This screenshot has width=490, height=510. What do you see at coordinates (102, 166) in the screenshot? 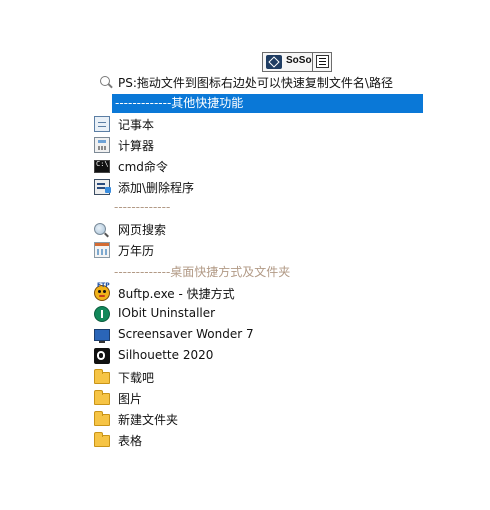
I see `cmd-icon` at bounding box center [102, 166].